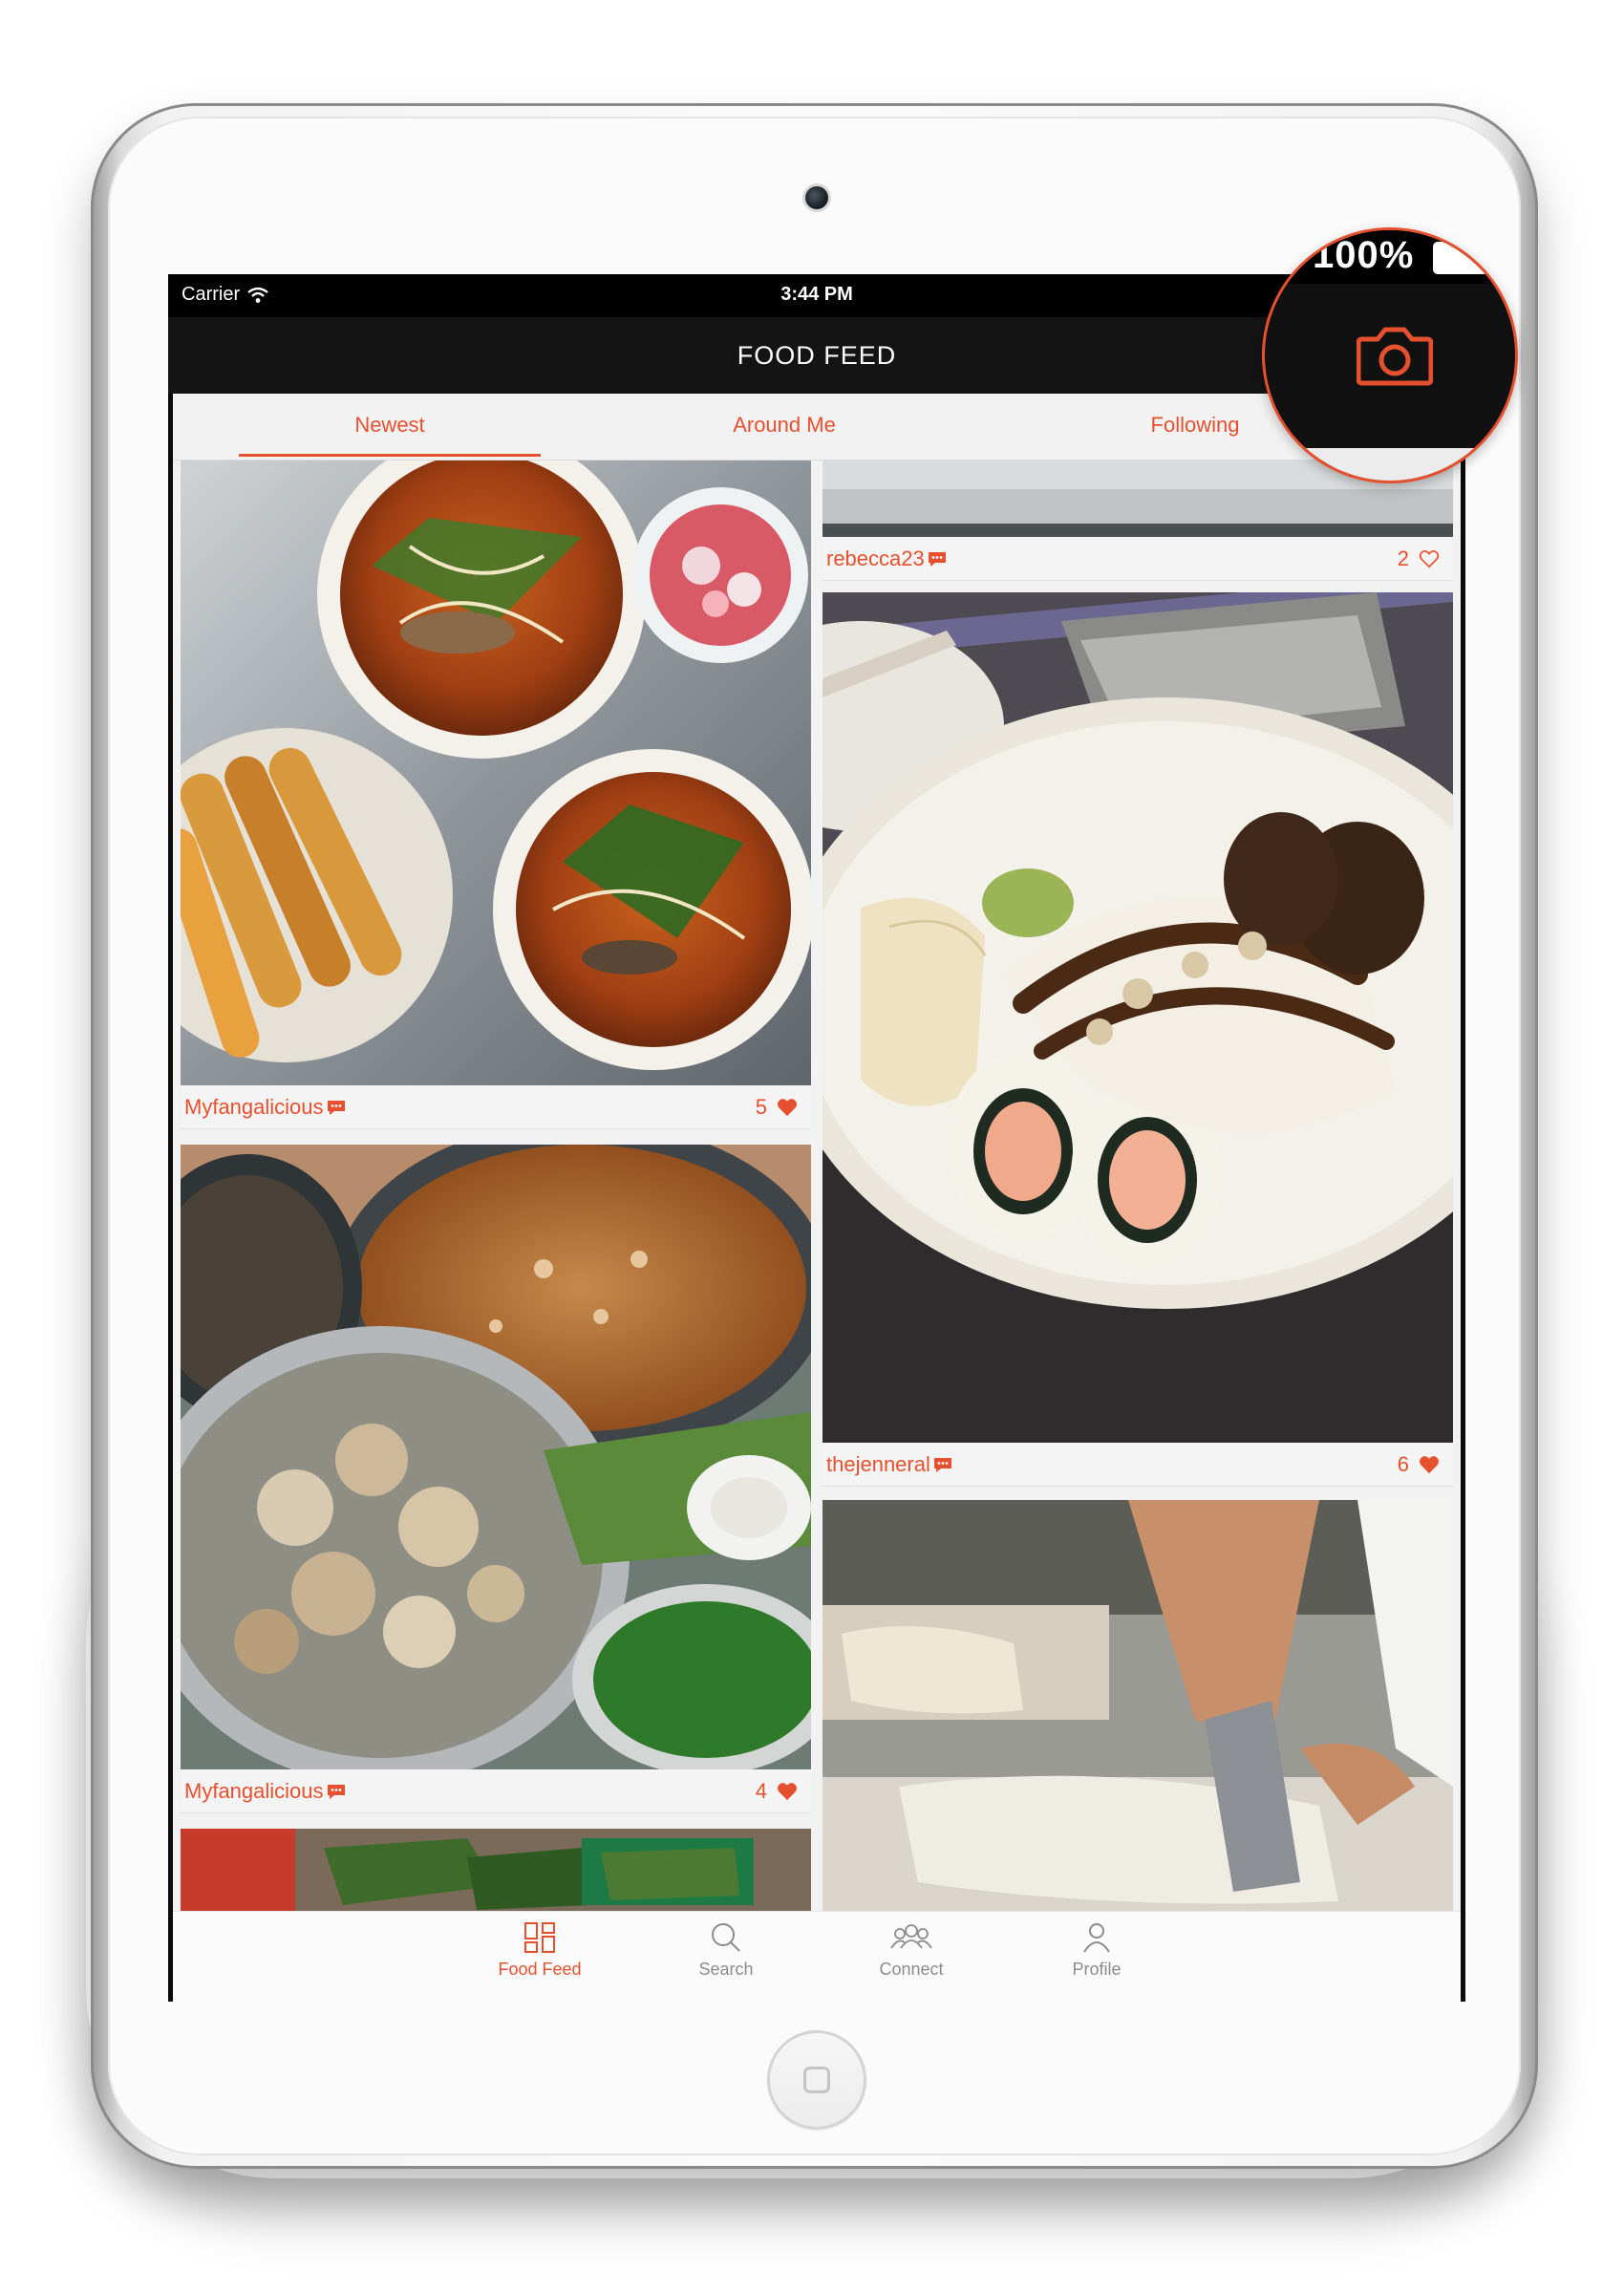 This screenshot has height=2293, width=1624. I want to click on camera-button-magnifier: 100%, so click(1390, 355).